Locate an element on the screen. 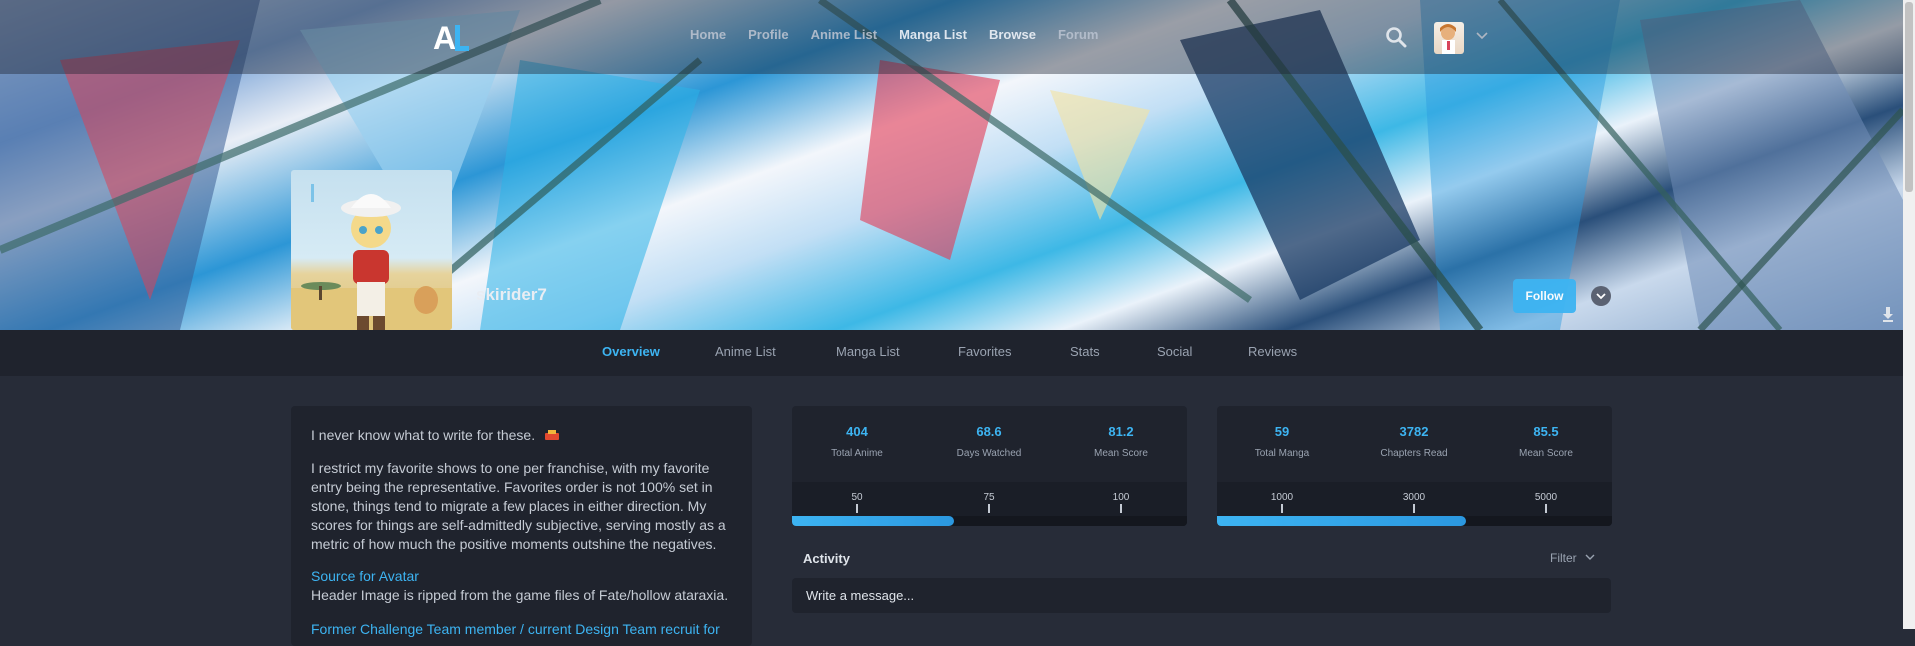  bio-intro: I never know what to write for these. is located at coordinates (523, 435).